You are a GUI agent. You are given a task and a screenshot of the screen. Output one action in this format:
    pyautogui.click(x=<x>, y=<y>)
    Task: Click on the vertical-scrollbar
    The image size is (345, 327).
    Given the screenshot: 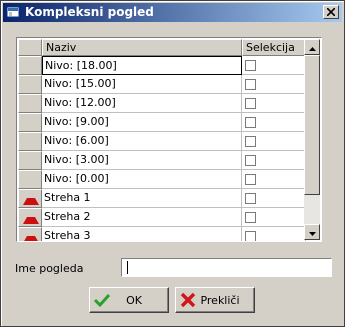 What is the action you would take?
    pyautogui.click(x=312, y=139)
    